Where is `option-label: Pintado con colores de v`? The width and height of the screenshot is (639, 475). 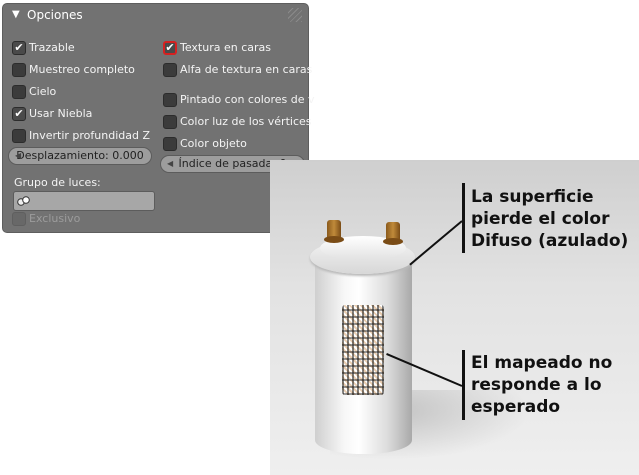
option-label: Pintado con colores de v is located at coordinates (247, 99).